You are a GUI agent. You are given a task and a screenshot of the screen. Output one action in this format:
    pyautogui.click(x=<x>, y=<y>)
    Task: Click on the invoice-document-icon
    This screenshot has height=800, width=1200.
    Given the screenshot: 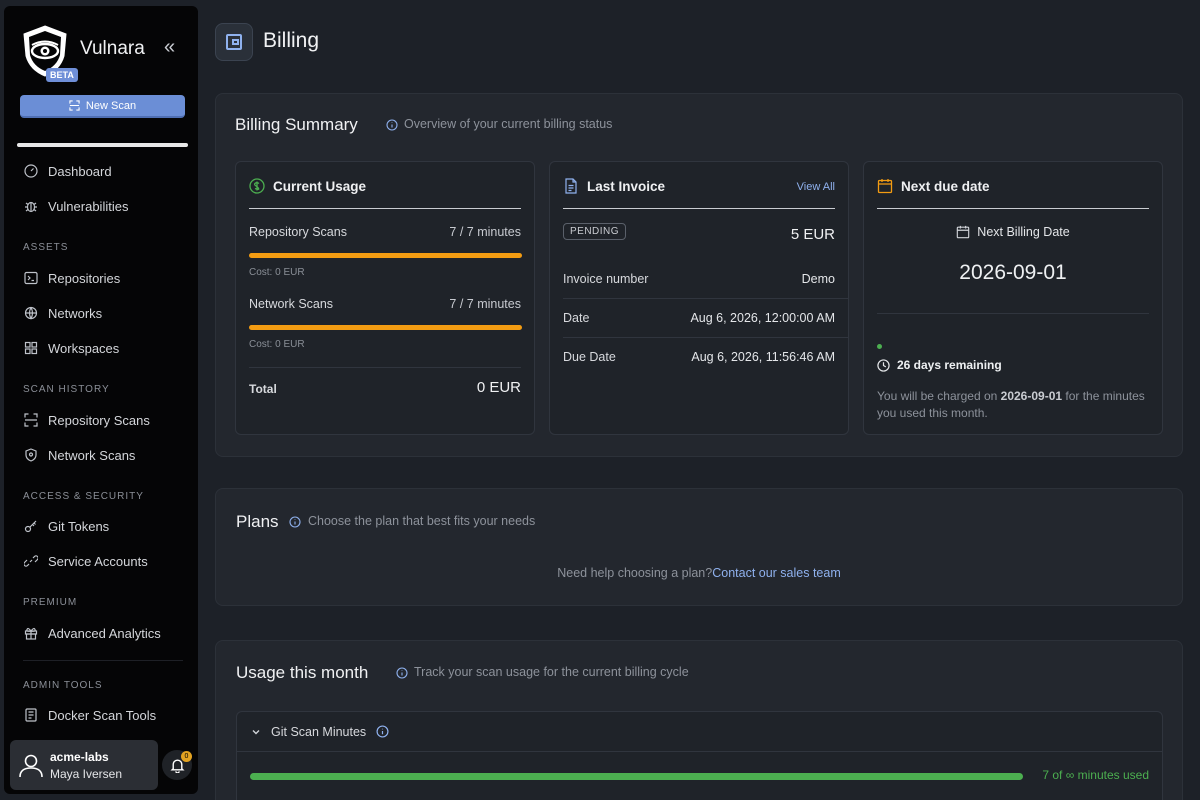 What is the action you would take?
    pyautogui.click(x=571, y=186)
    